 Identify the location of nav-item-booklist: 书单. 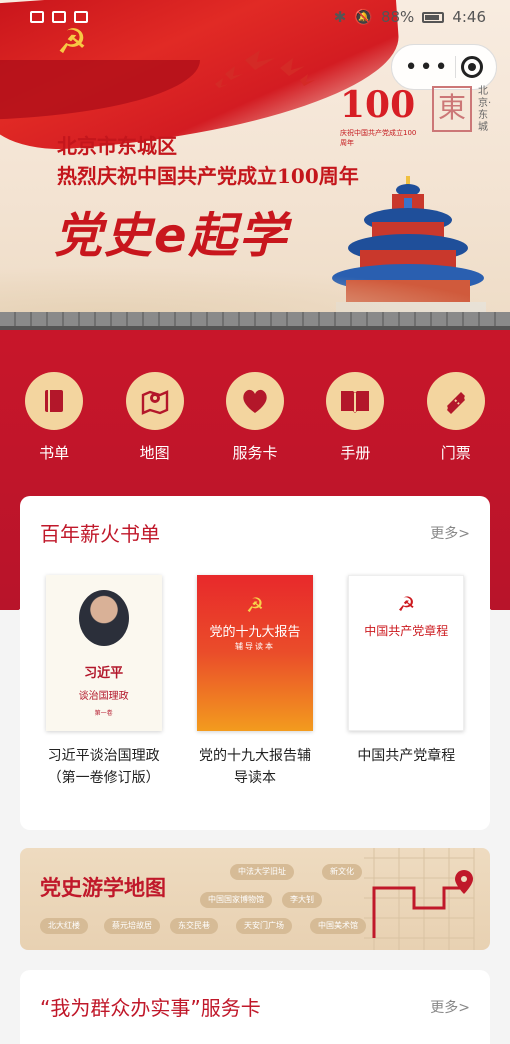
(54, 422).